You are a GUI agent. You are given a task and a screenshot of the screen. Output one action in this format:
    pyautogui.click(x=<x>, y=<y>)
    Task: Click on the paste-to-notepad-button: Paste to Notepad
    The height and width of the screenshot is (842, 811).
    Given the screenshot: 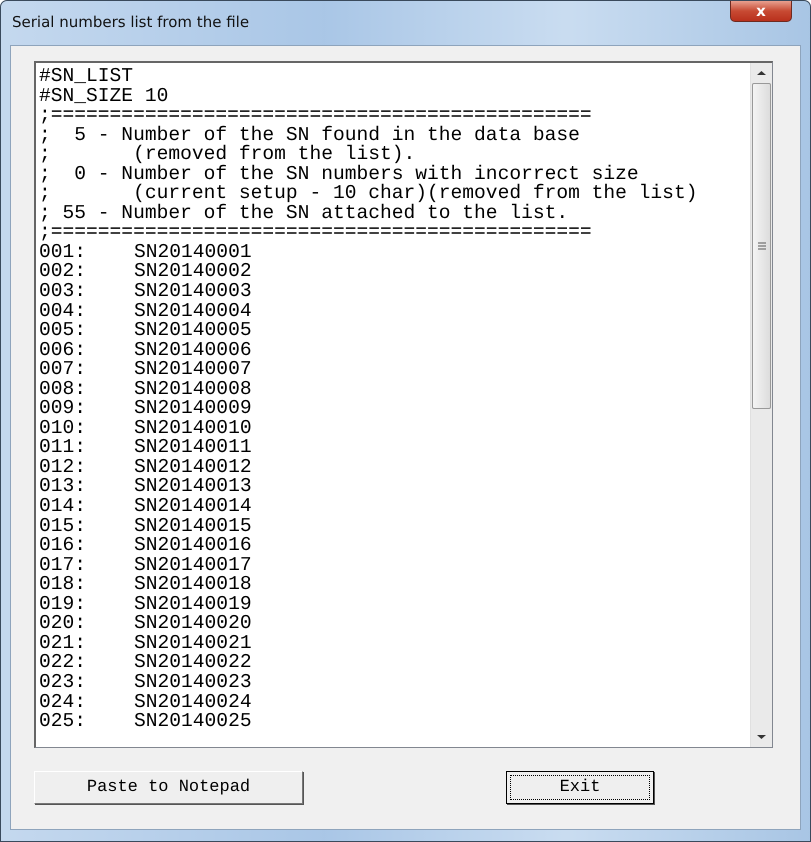 What is the action you would take?
    pyautogui.click(x=168, y=787)
    